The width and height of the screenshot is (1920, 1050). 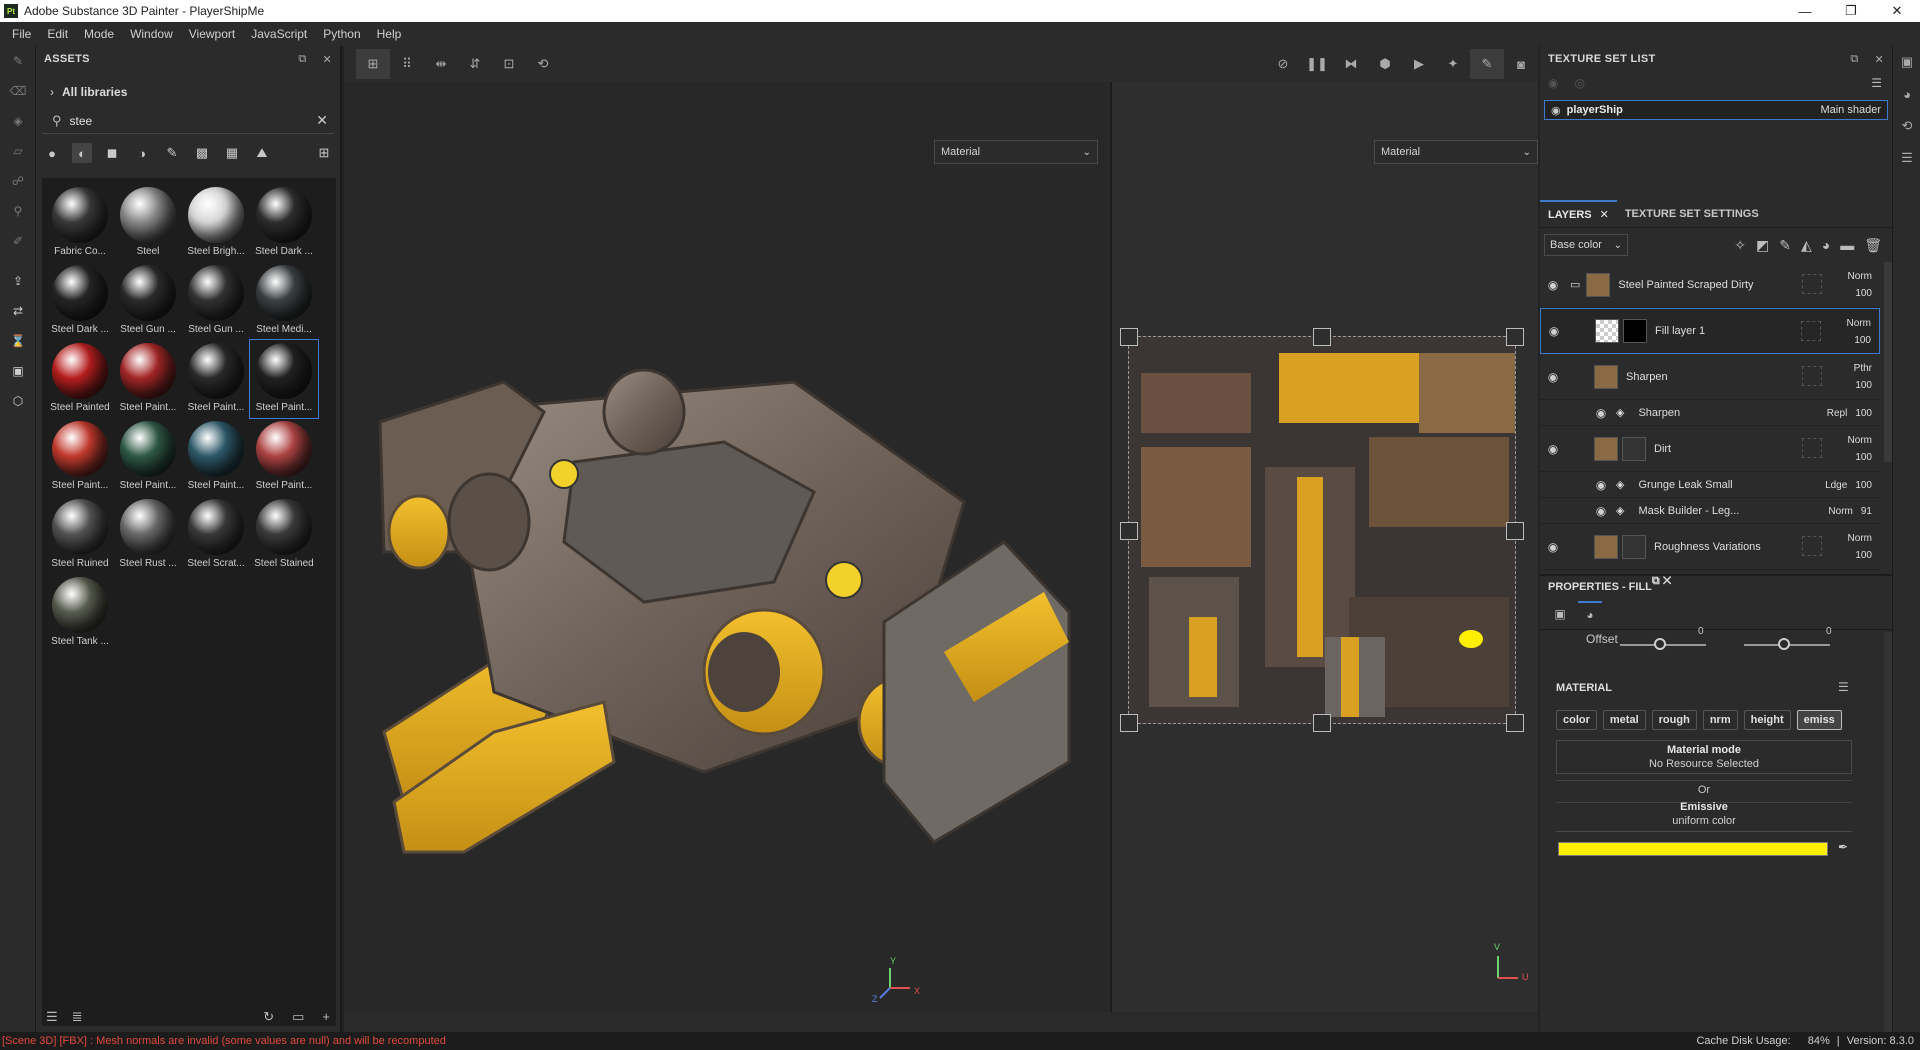 I want to click on layer-row: ◉ Dirt Norm 100, so click(x=1710, y=449).